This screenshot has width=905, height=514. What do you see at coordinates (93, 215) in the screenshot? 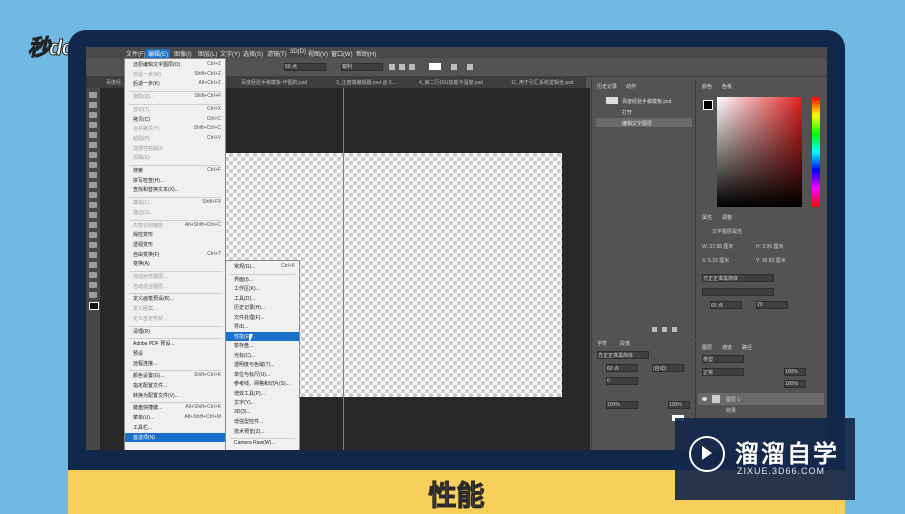
I see `blur-tool-icon` at bounding box center [93, 215].